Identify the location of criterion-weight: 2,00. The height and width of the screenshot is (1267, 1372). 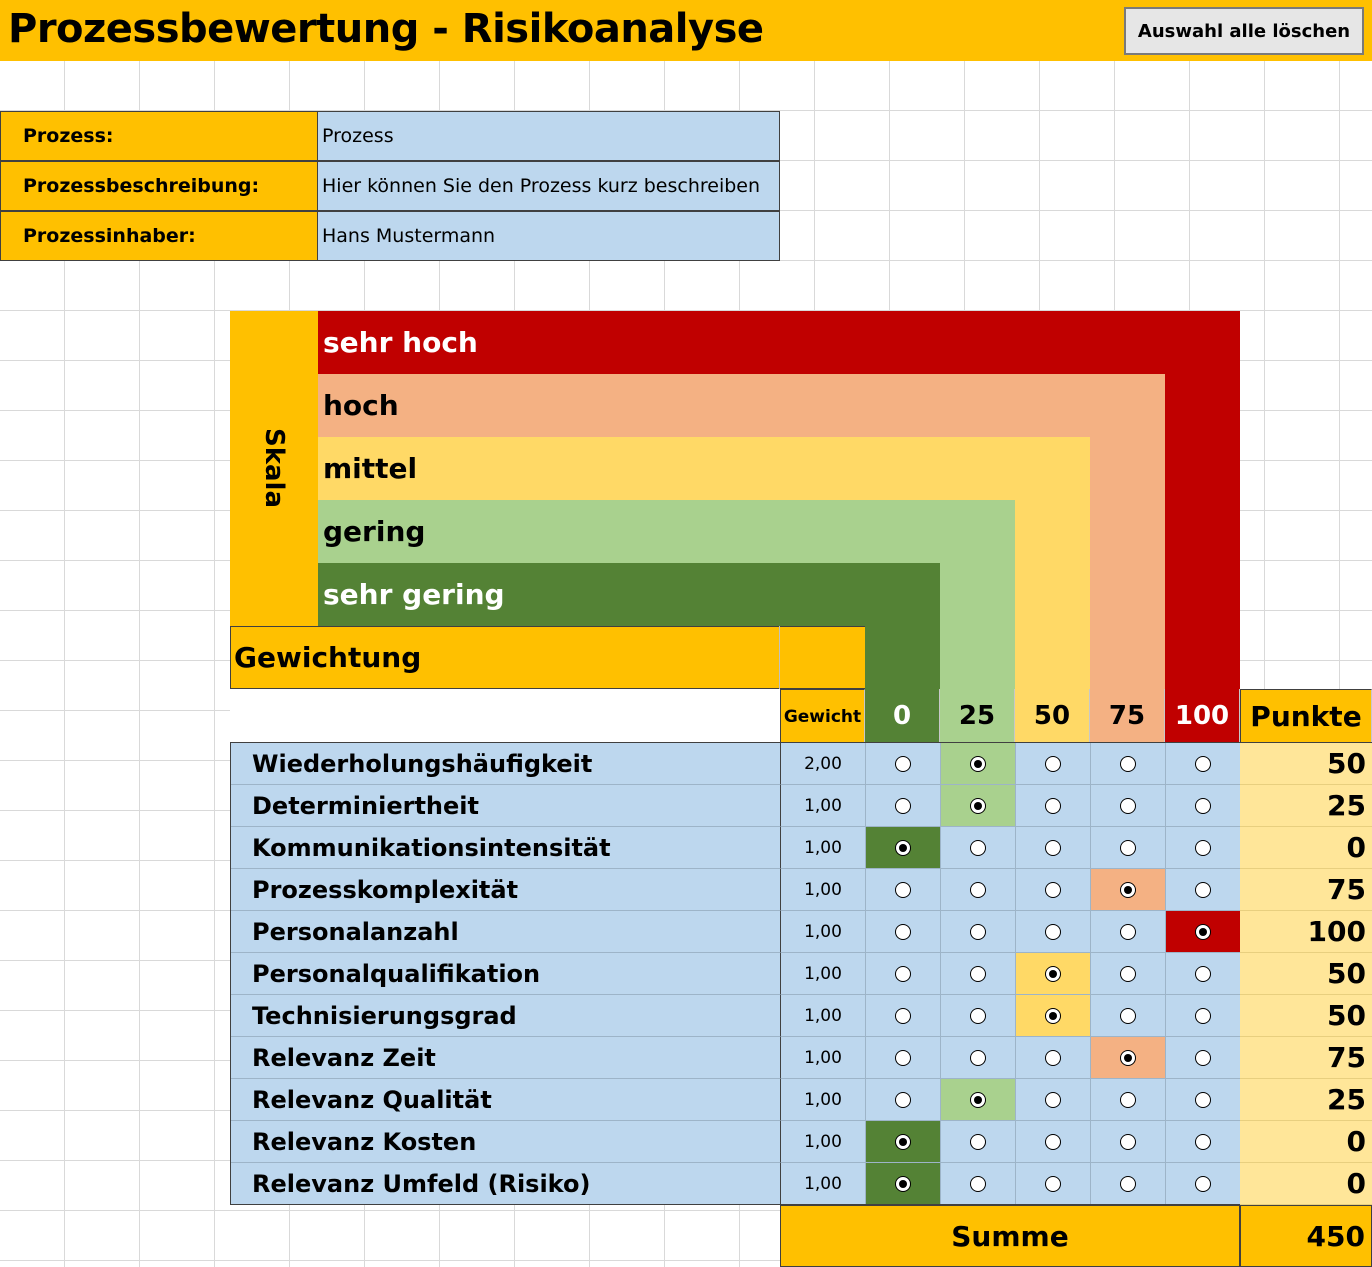
(822, 764).